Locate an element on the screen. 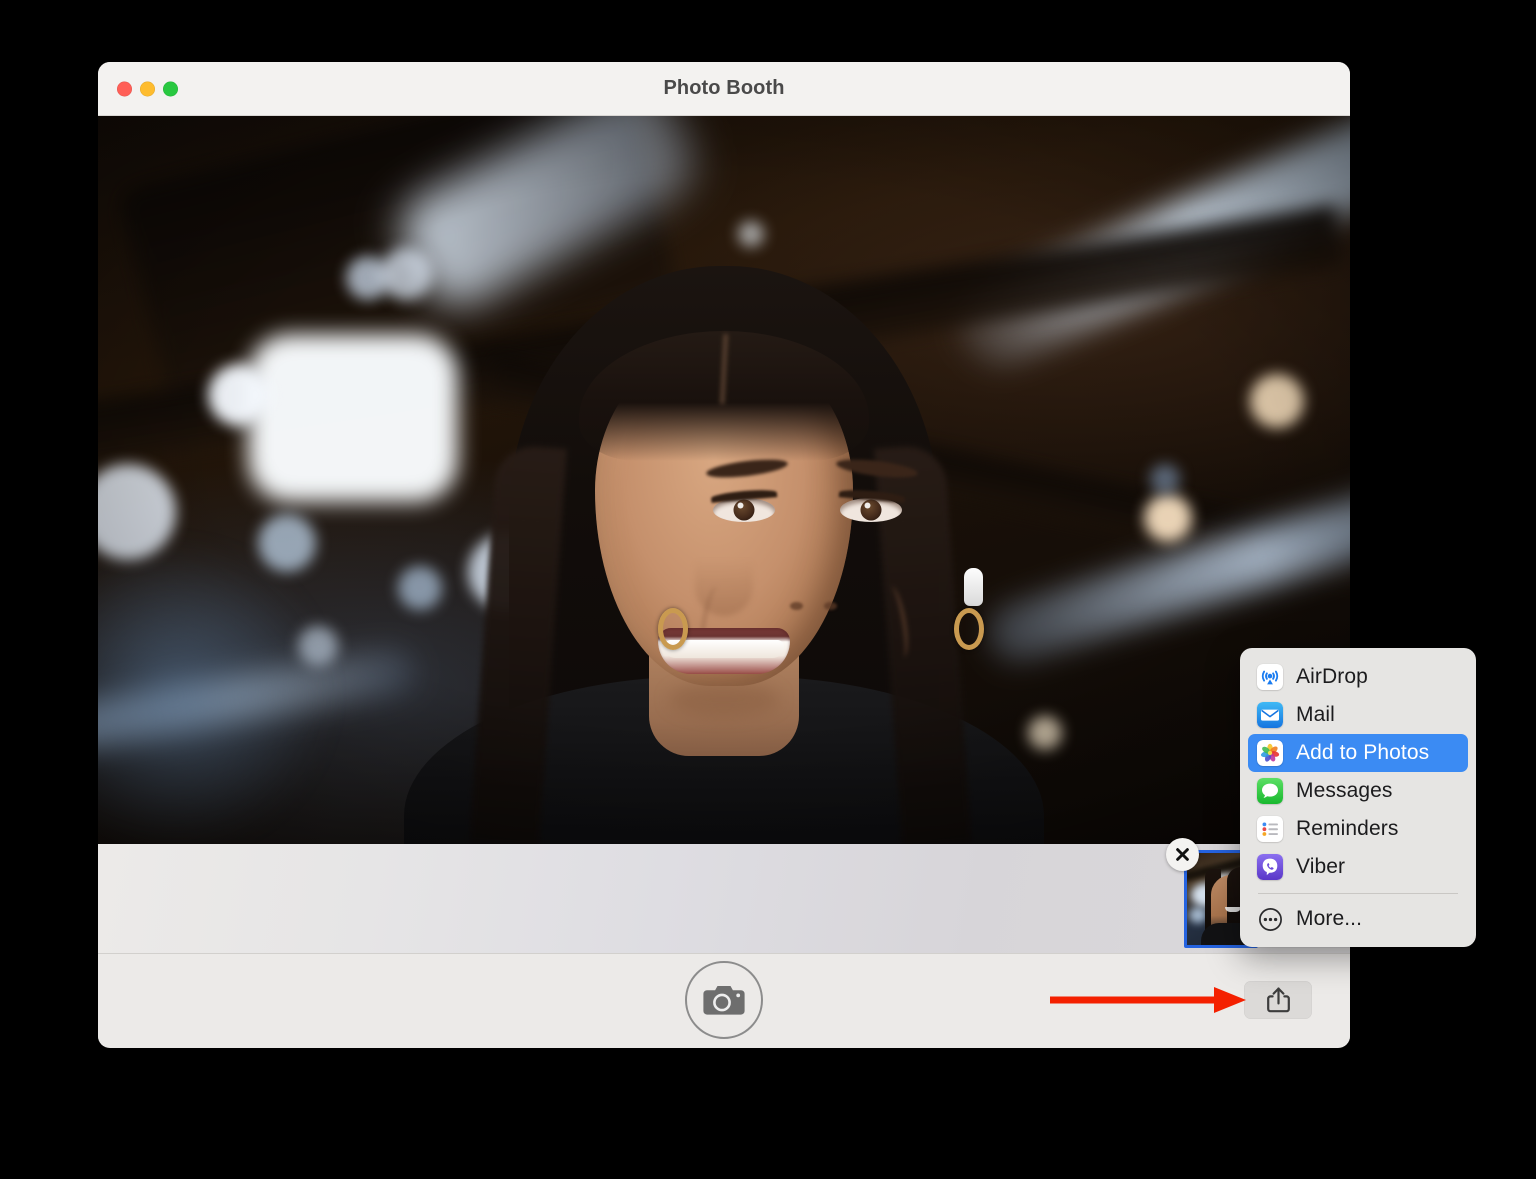  share-menu-item-label: Viber is located at coordinates (1321, 866).